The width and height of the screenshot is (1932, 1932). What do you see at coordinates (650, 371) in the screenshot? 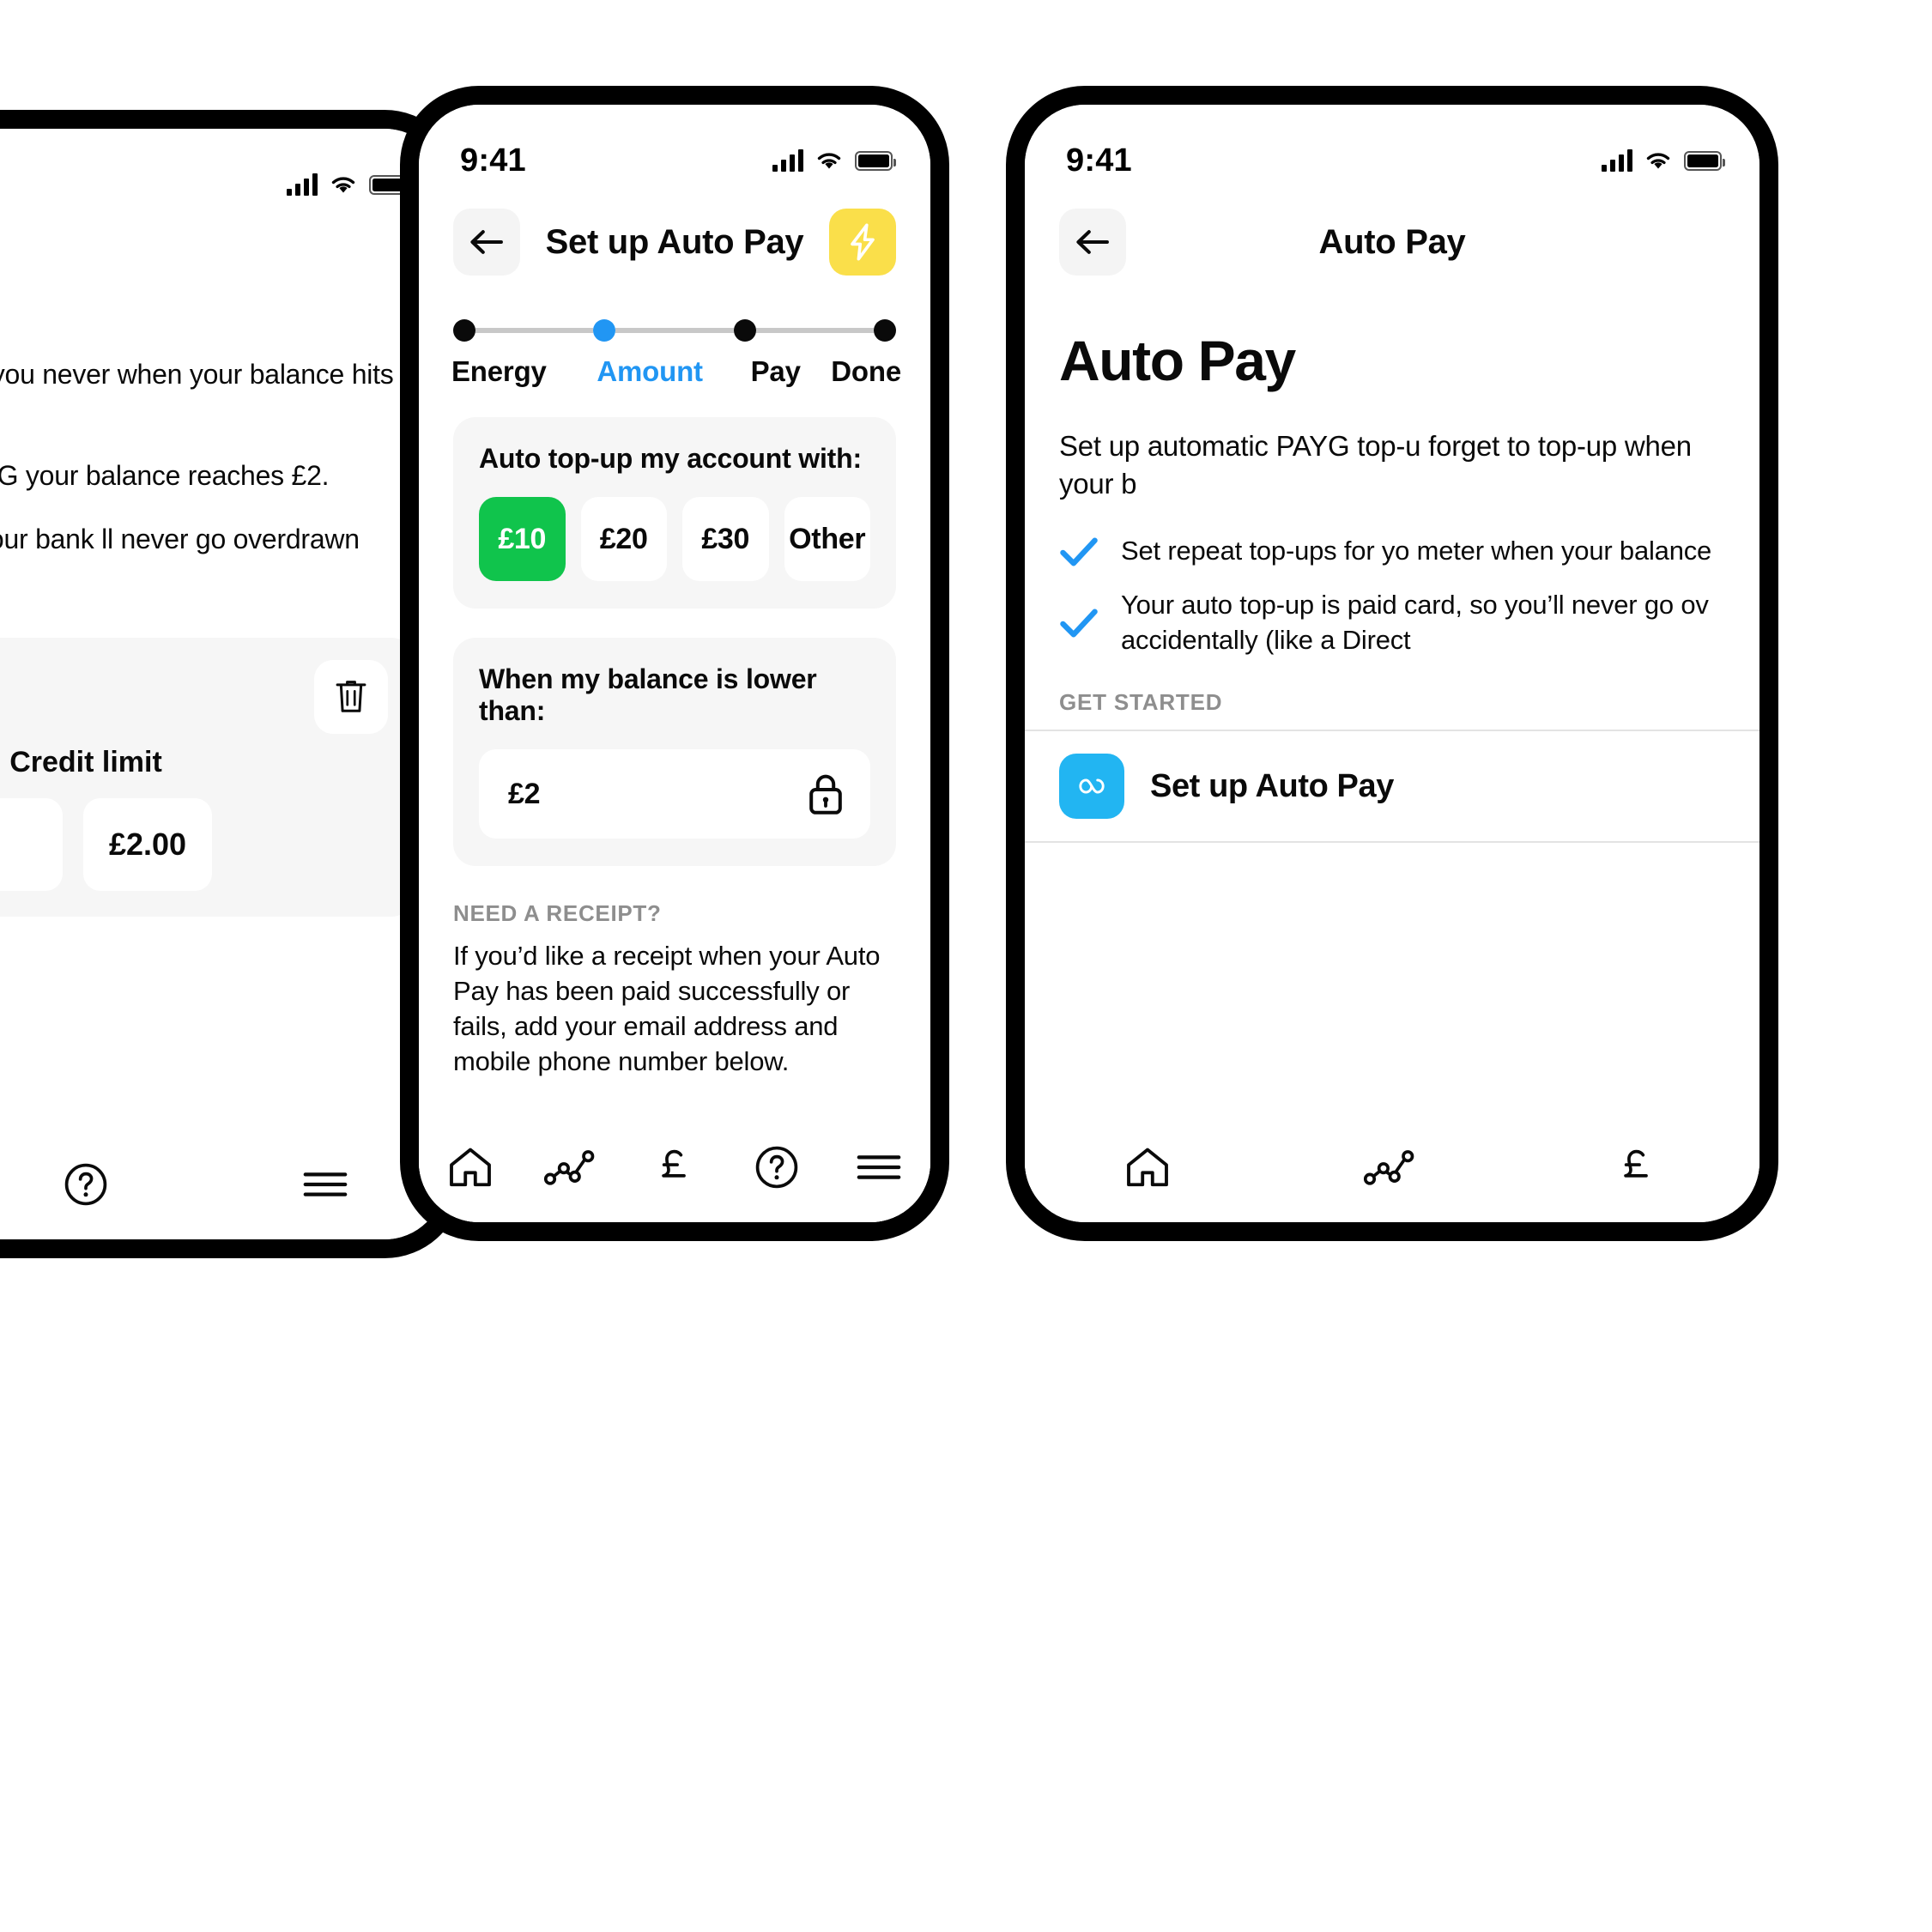
I see `step-label-amount: Amount` at bounding box center [650, 371].